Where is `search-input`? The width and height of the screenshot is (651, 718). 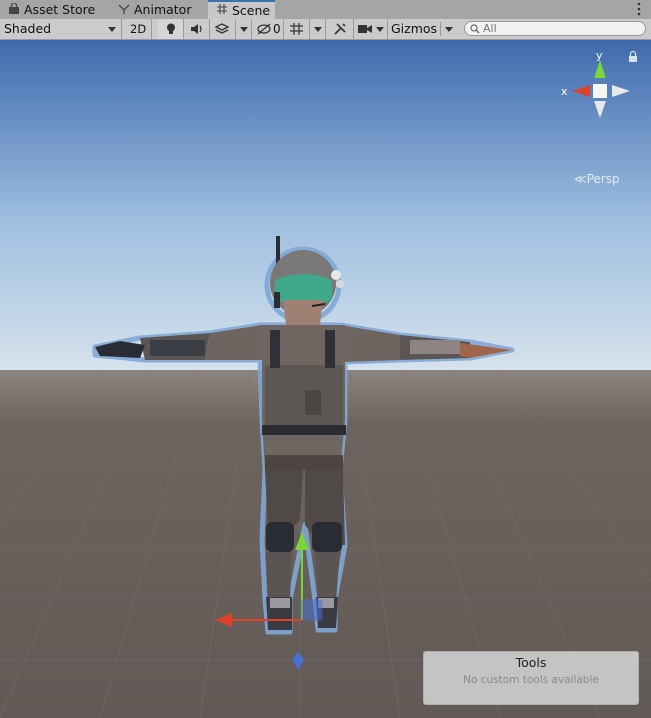
search-input is located at coordinates (558, 28).